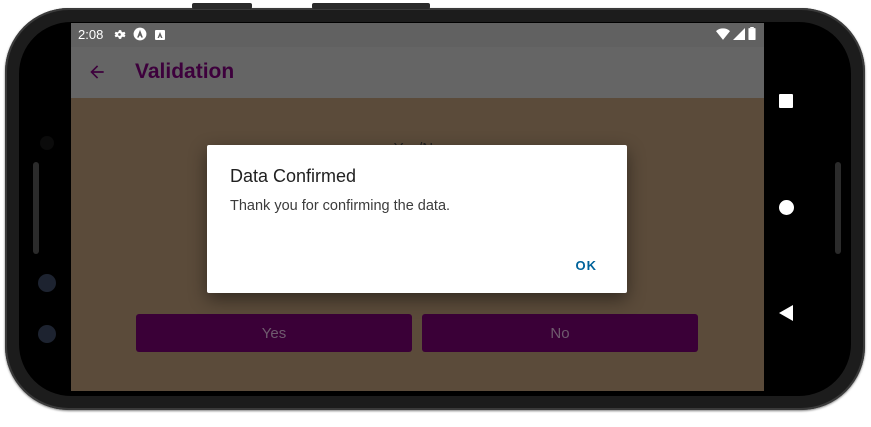 The image size is (871, 427). Describe the element at coordinates (340, 206) in the screenshot. I see `dialog-message: Thank you for confirming the data.` at that location.